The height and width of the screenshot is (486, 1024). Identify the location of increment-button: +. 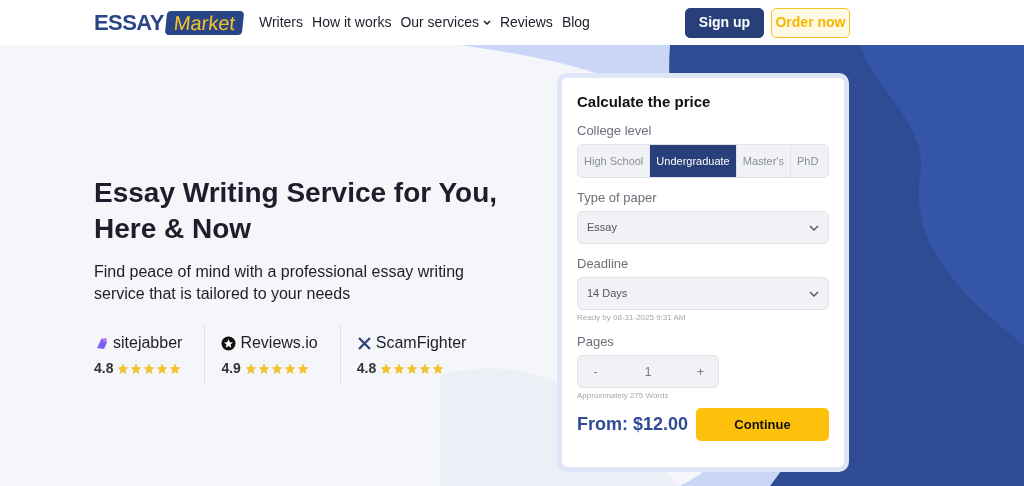
(700, 371).